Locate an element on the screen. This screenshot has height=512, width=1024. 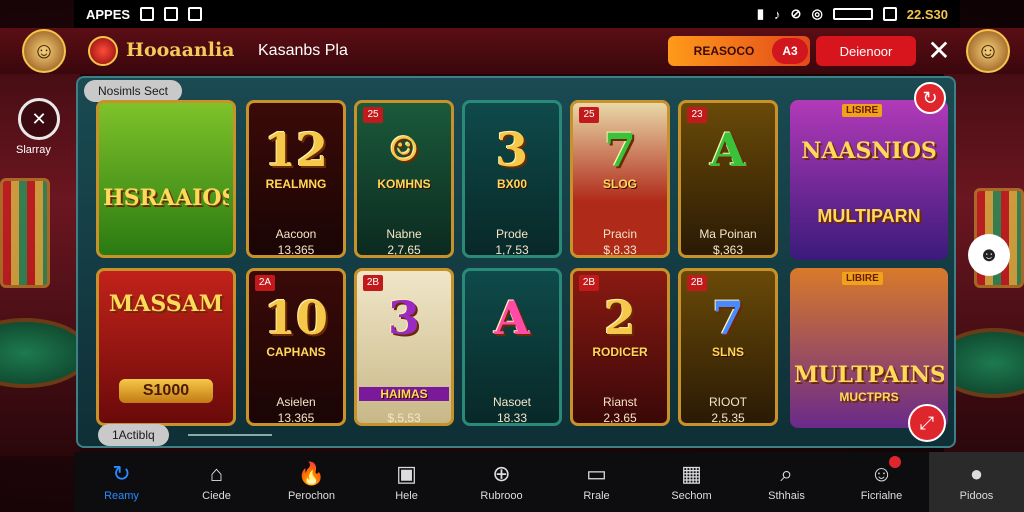
game-price: $,5,53 is located at coordinates (404, 418).